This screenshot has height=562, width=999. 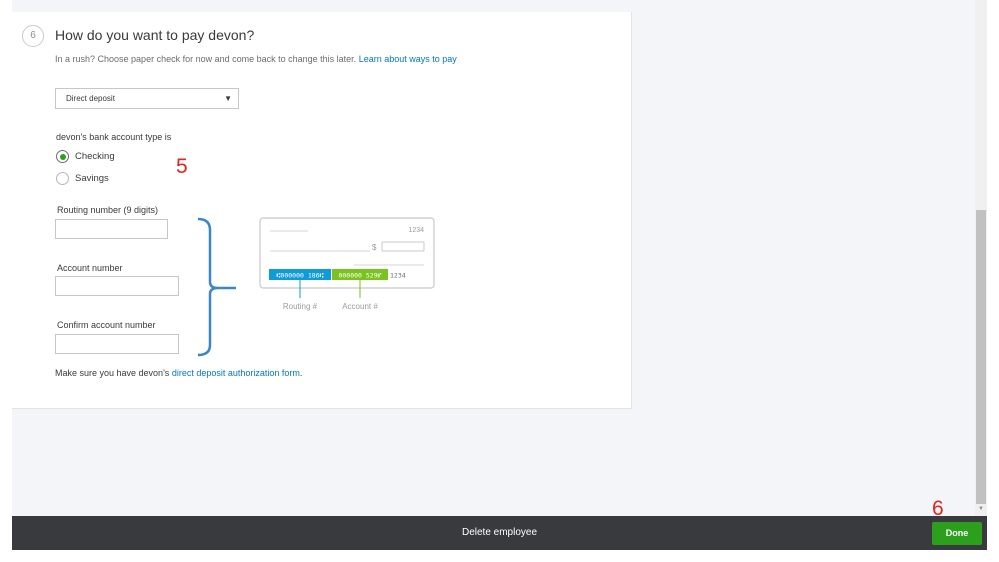 I want to click on annotation-five: 5, so click(x=182, y=166).